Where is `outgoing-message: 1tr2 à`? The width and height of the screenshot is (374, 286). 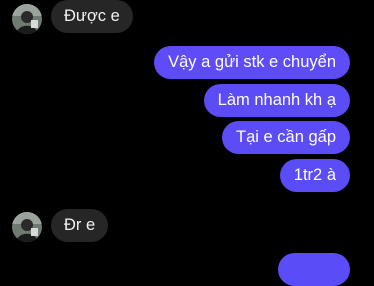 outgoing-message: 1tr2 à is located at coordinates (314, 175).